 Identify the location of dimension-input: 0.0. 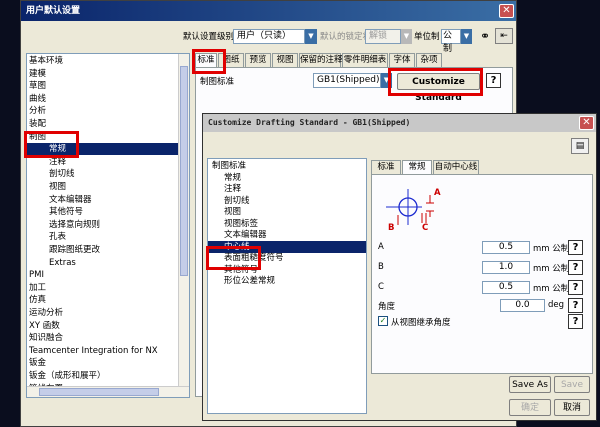
(522, 305).